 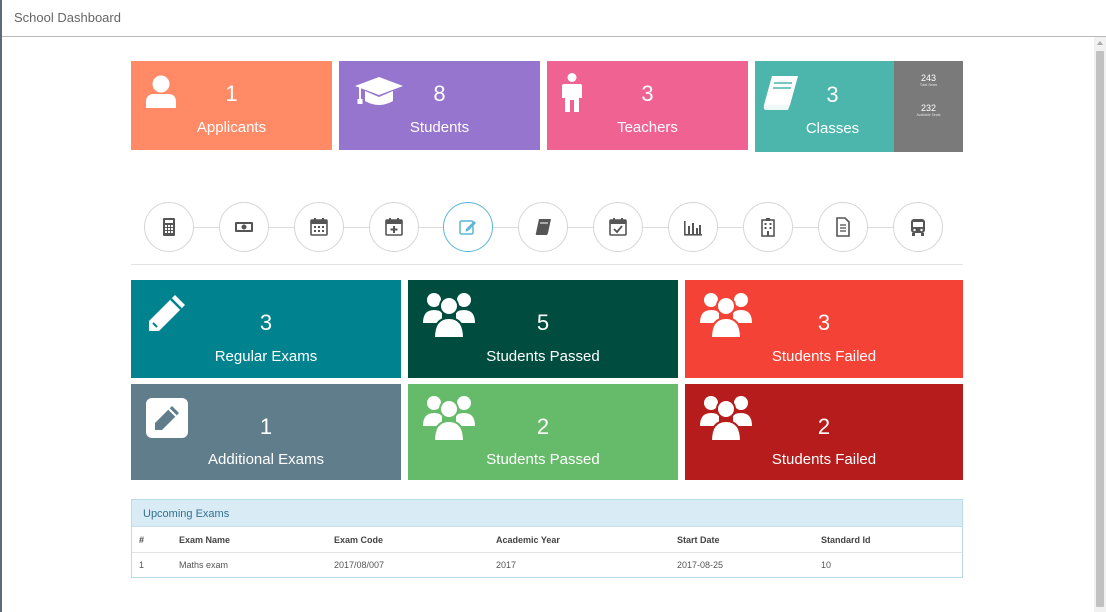 I want to click on upcoming-exams-header: Upcoming Exams, so click(x=547, y=513).